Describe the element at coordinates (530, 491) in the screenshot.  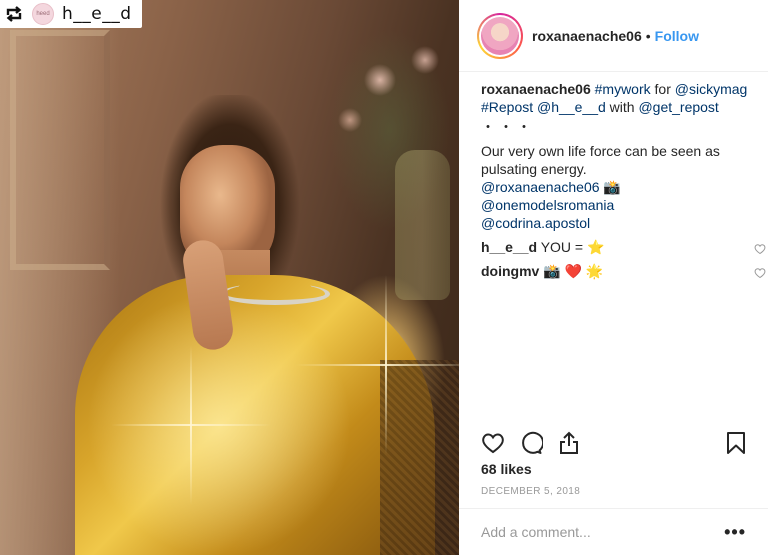
I see `post-date: DECEMBER 5, 2018` at that location.